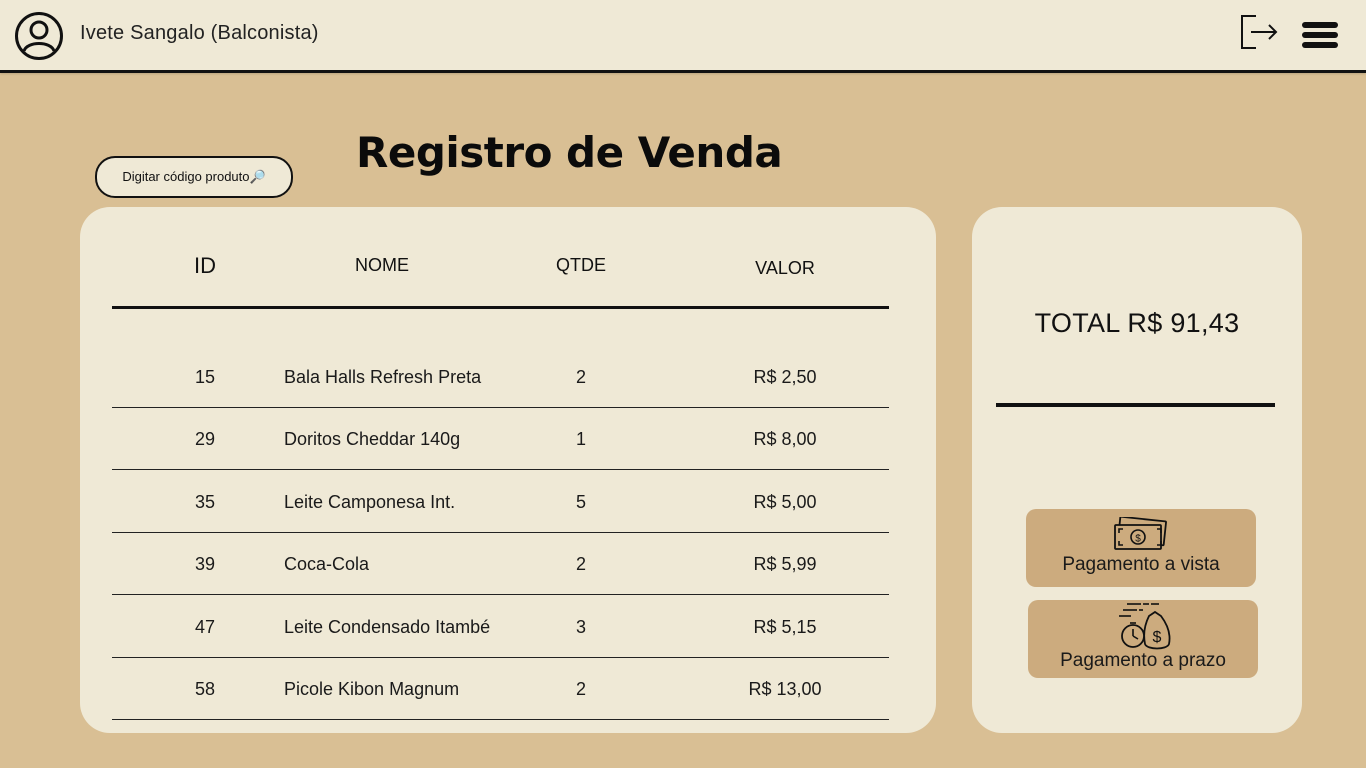 Image resolution: width=1366 pixels, height=768 pixels. What do you see at coordinates (327, 564) in the screenshot?
I see `cell-nome: Coca-Cola` at bounding box center [327, 564].